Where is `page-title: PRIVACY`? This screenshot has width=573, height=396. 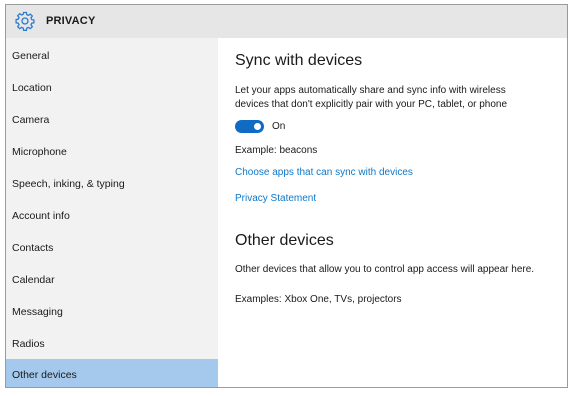
page-title: PRIVACY is located at coordinates (71, 21).